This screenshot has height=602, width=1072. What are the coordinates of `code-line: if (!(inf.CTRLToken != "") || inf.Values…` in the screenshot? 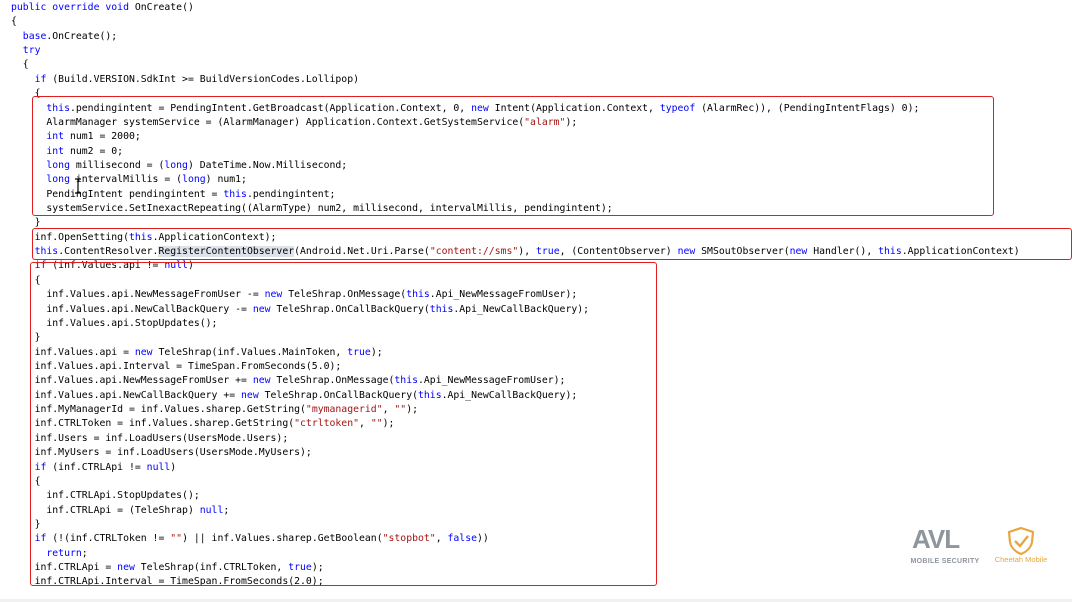 It's located at (250, 539).